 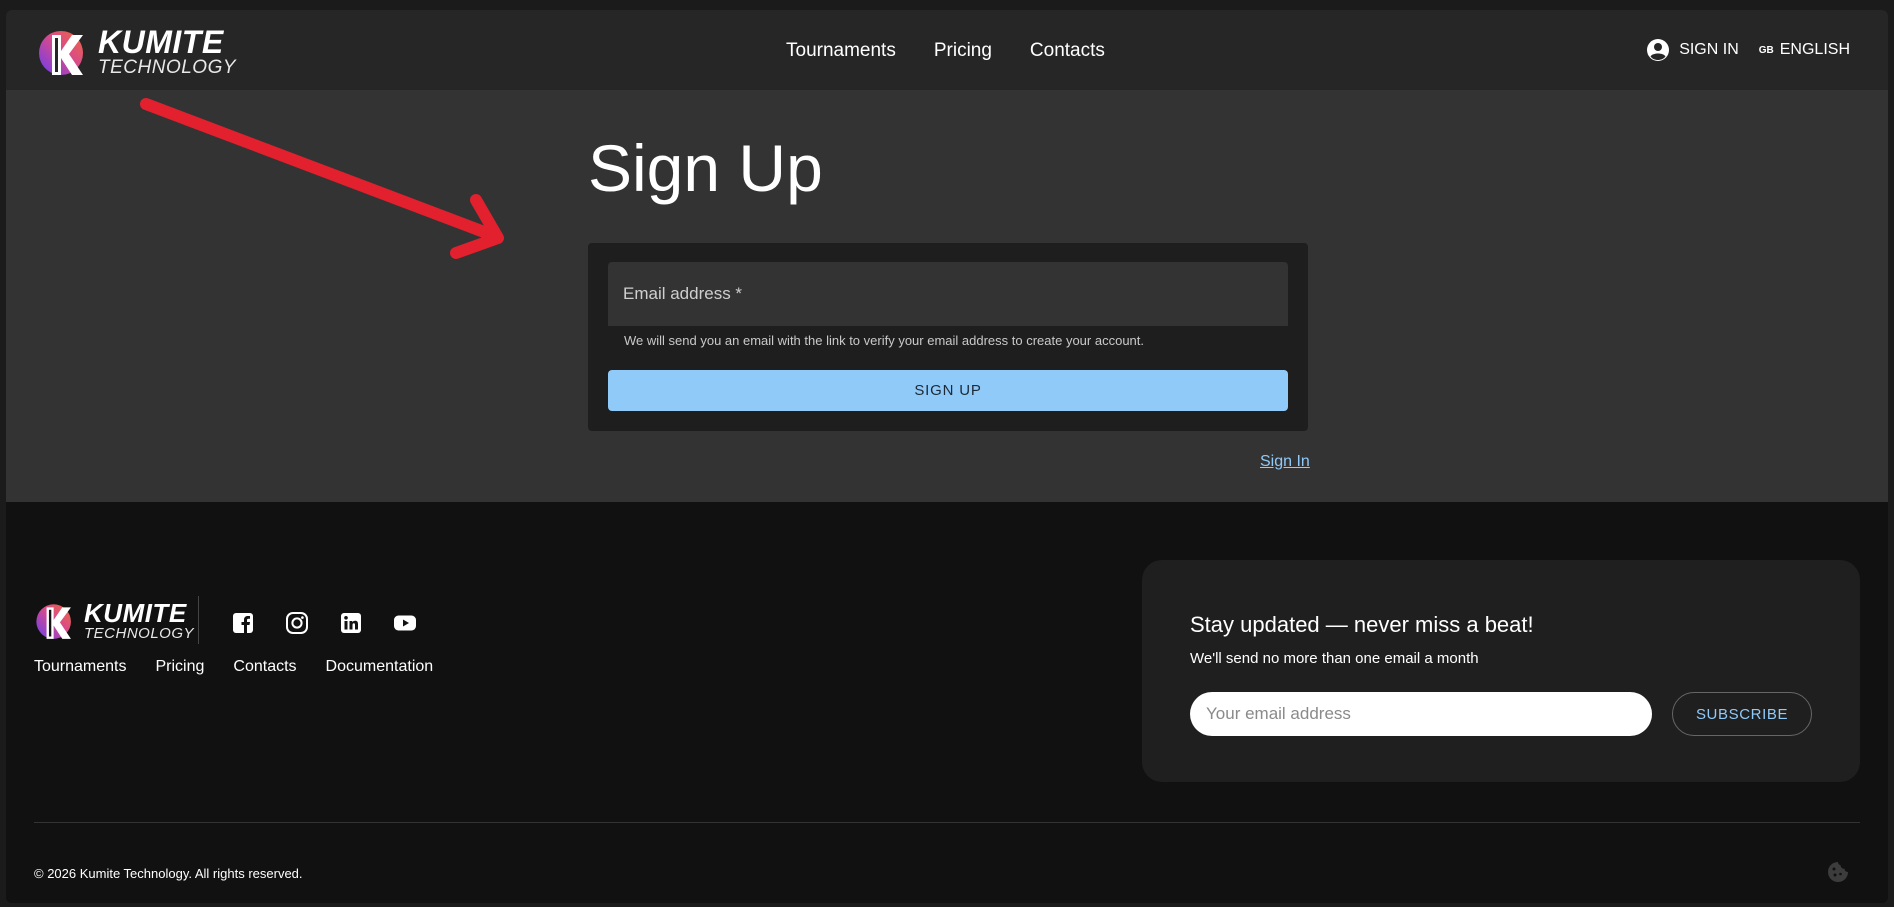 What do you see at coordinates (264, 667) in the screenshot?
I see `footer-link-contacts: Contacts` at bounding box center [264, 667].